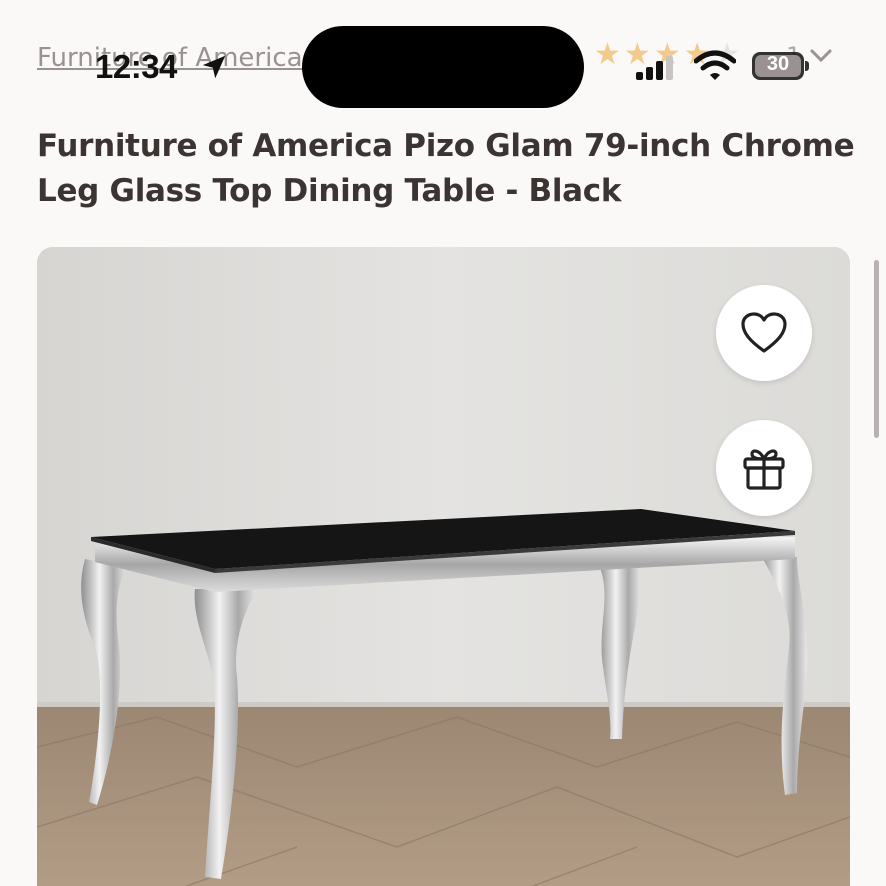 This screenshot has width=886, height=886. I want to click on heart-icon, so click(764, 332).